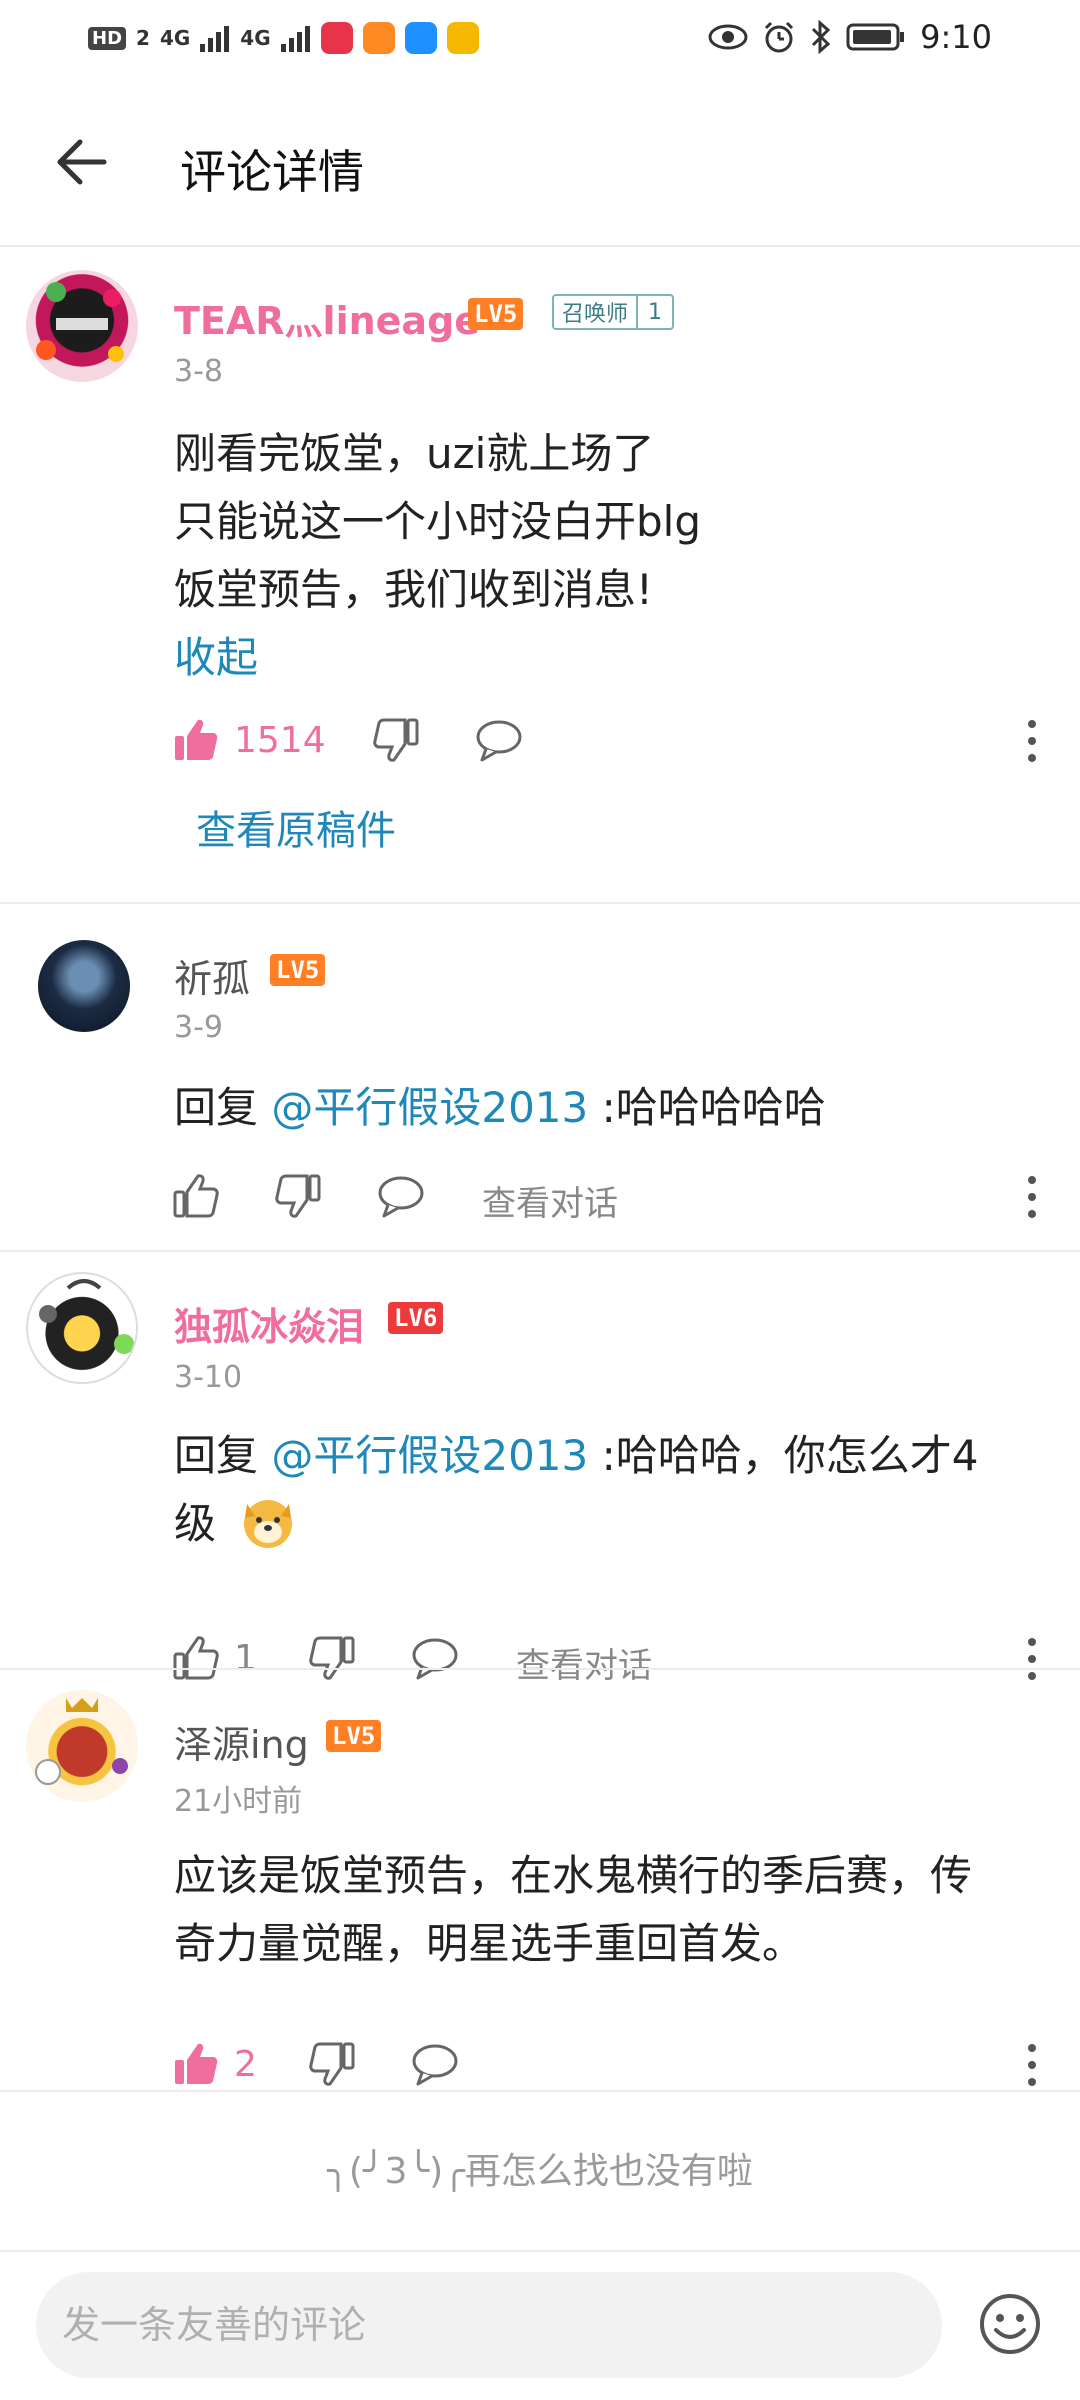 The height and width of the screenshot is (2400, 1080). What do you see at coordinates (604, 1524) in the screenshot?
I see `comment-line: 级` at bounding box center [604, 1524].